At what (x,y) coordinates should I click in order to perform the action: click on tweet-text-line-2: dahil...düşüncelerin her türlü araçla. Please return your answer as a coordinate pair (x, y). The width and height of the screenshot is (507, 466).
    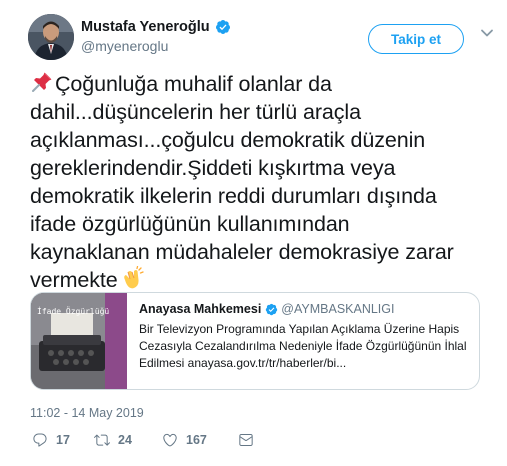
    Looking at the image, I should click on (195, 112).